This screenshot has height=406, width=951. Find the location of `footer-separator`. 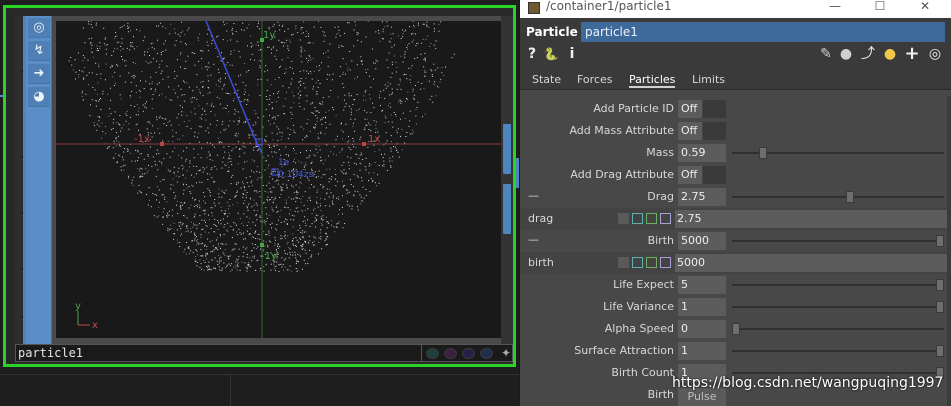

footer-separator is located at coordinates (421, 353).